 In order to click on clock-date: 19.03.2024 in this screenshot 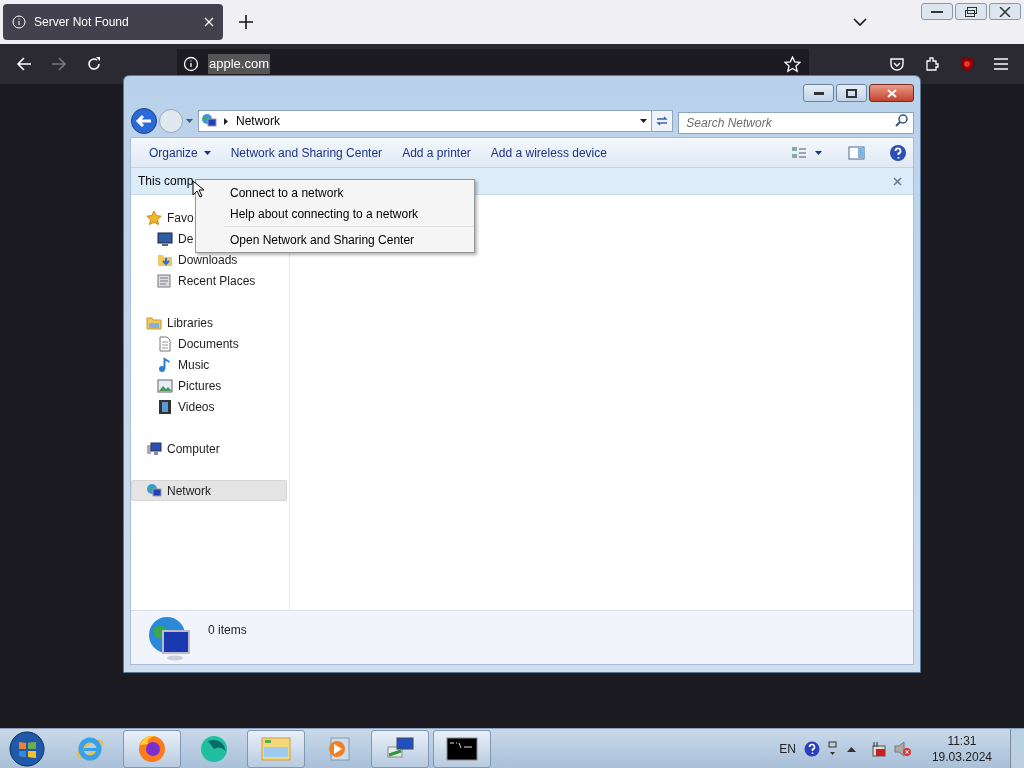, I will do `click(961, 756)`.